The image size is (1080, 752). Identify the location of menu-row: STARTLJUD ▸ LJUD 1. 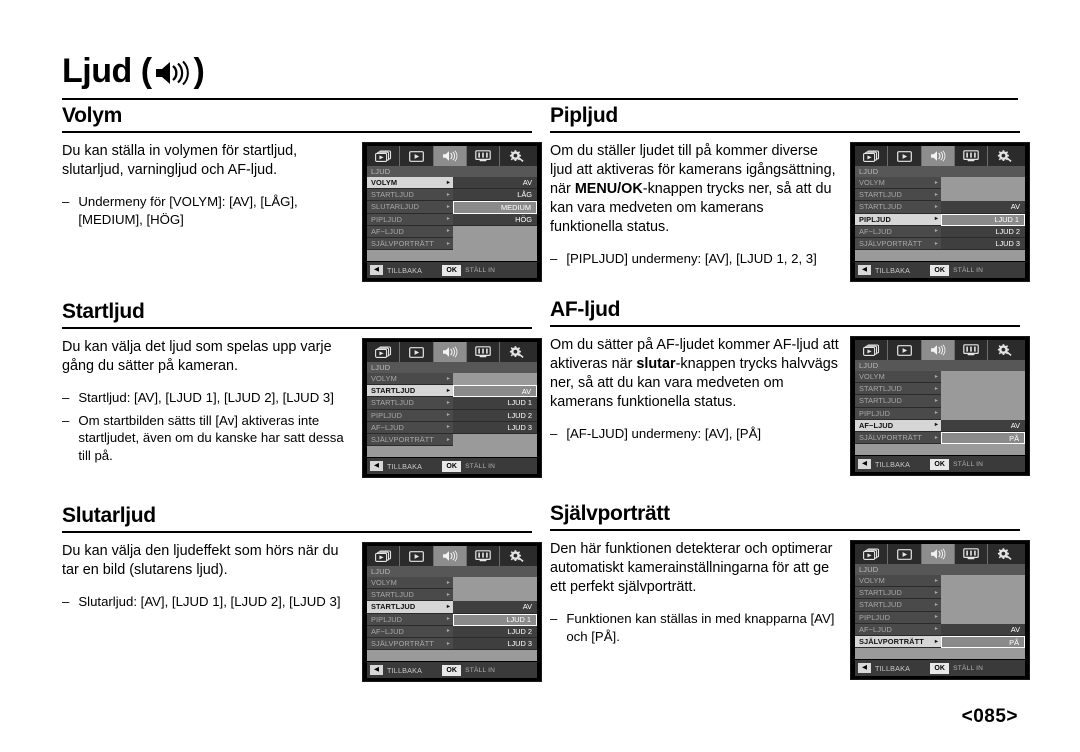
(452, 403).